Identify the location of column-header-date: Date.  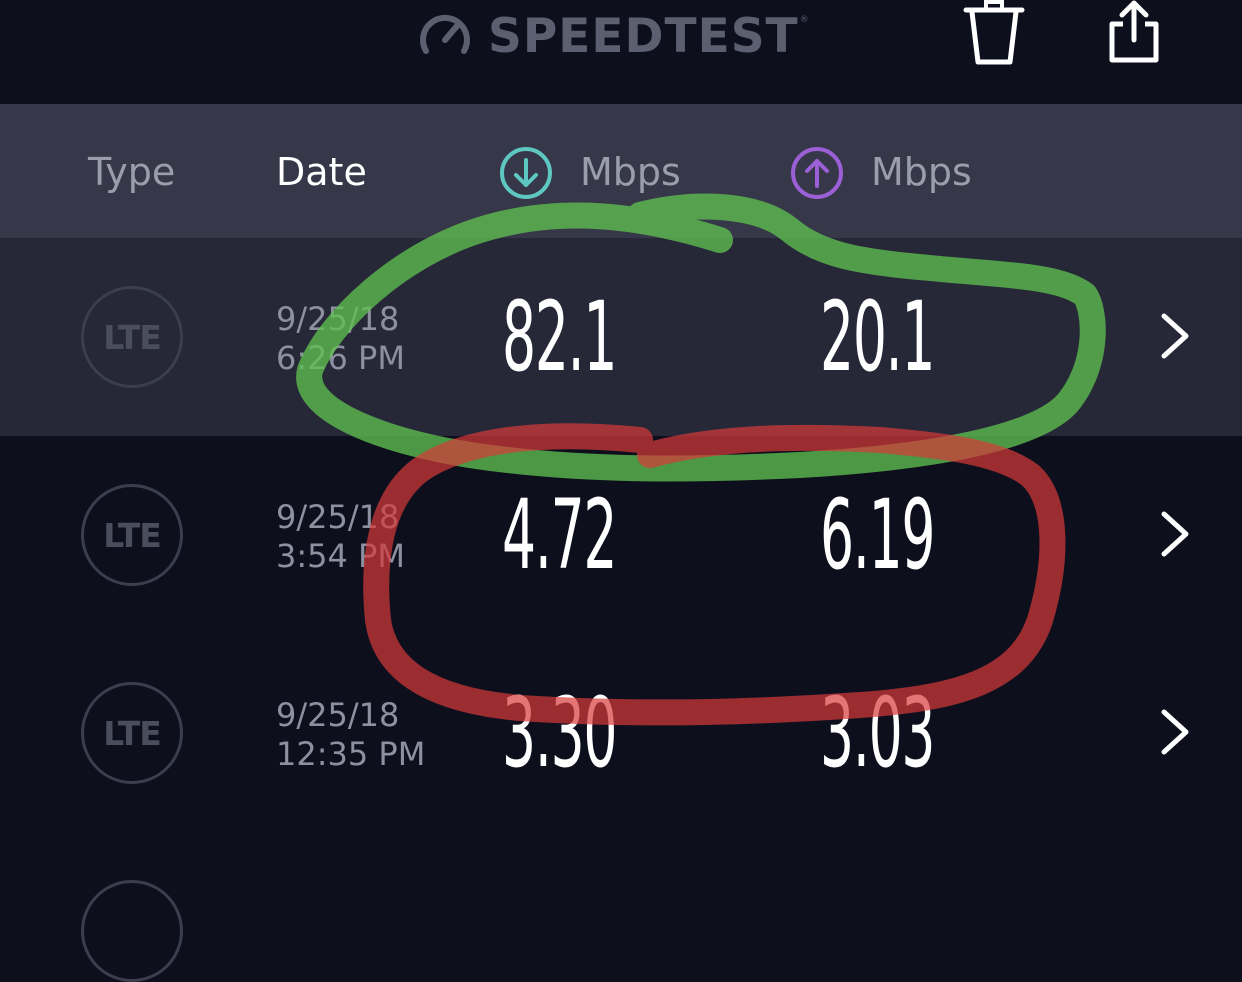
(321, 172).